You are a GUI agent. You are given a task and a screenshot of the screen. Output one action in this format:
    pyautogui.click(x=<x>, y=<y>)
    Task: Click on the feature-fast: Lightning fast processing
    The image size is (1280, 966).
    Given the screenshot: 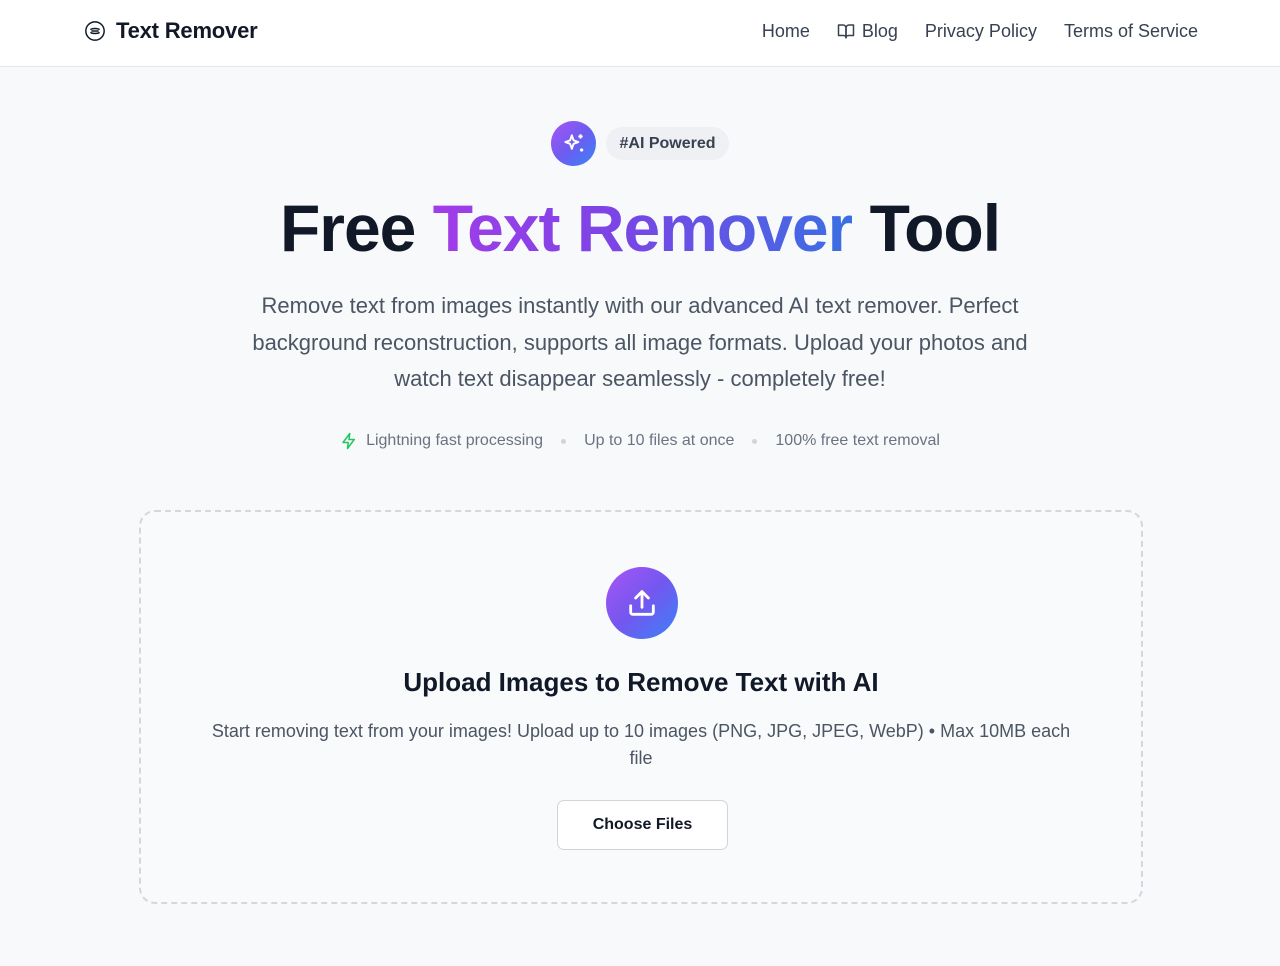 What is the action you would take?
    pyautogui.click(x=455, y=440)
    